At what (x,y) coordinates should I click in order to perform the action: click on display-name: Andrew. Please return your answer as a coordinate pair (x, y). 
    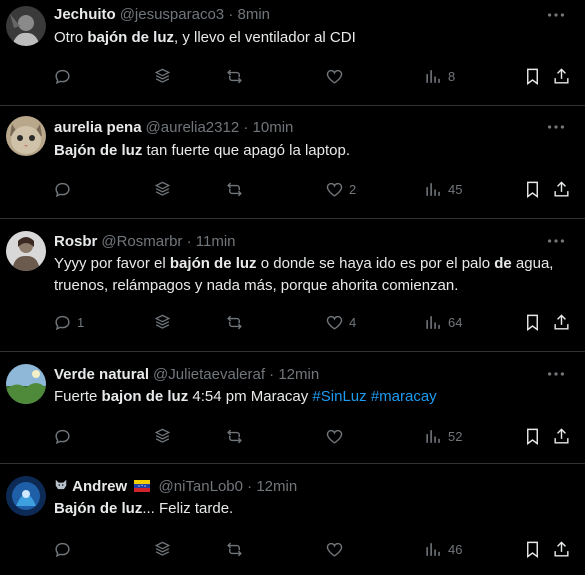
    Looking at the image, I should click on (99, 486).